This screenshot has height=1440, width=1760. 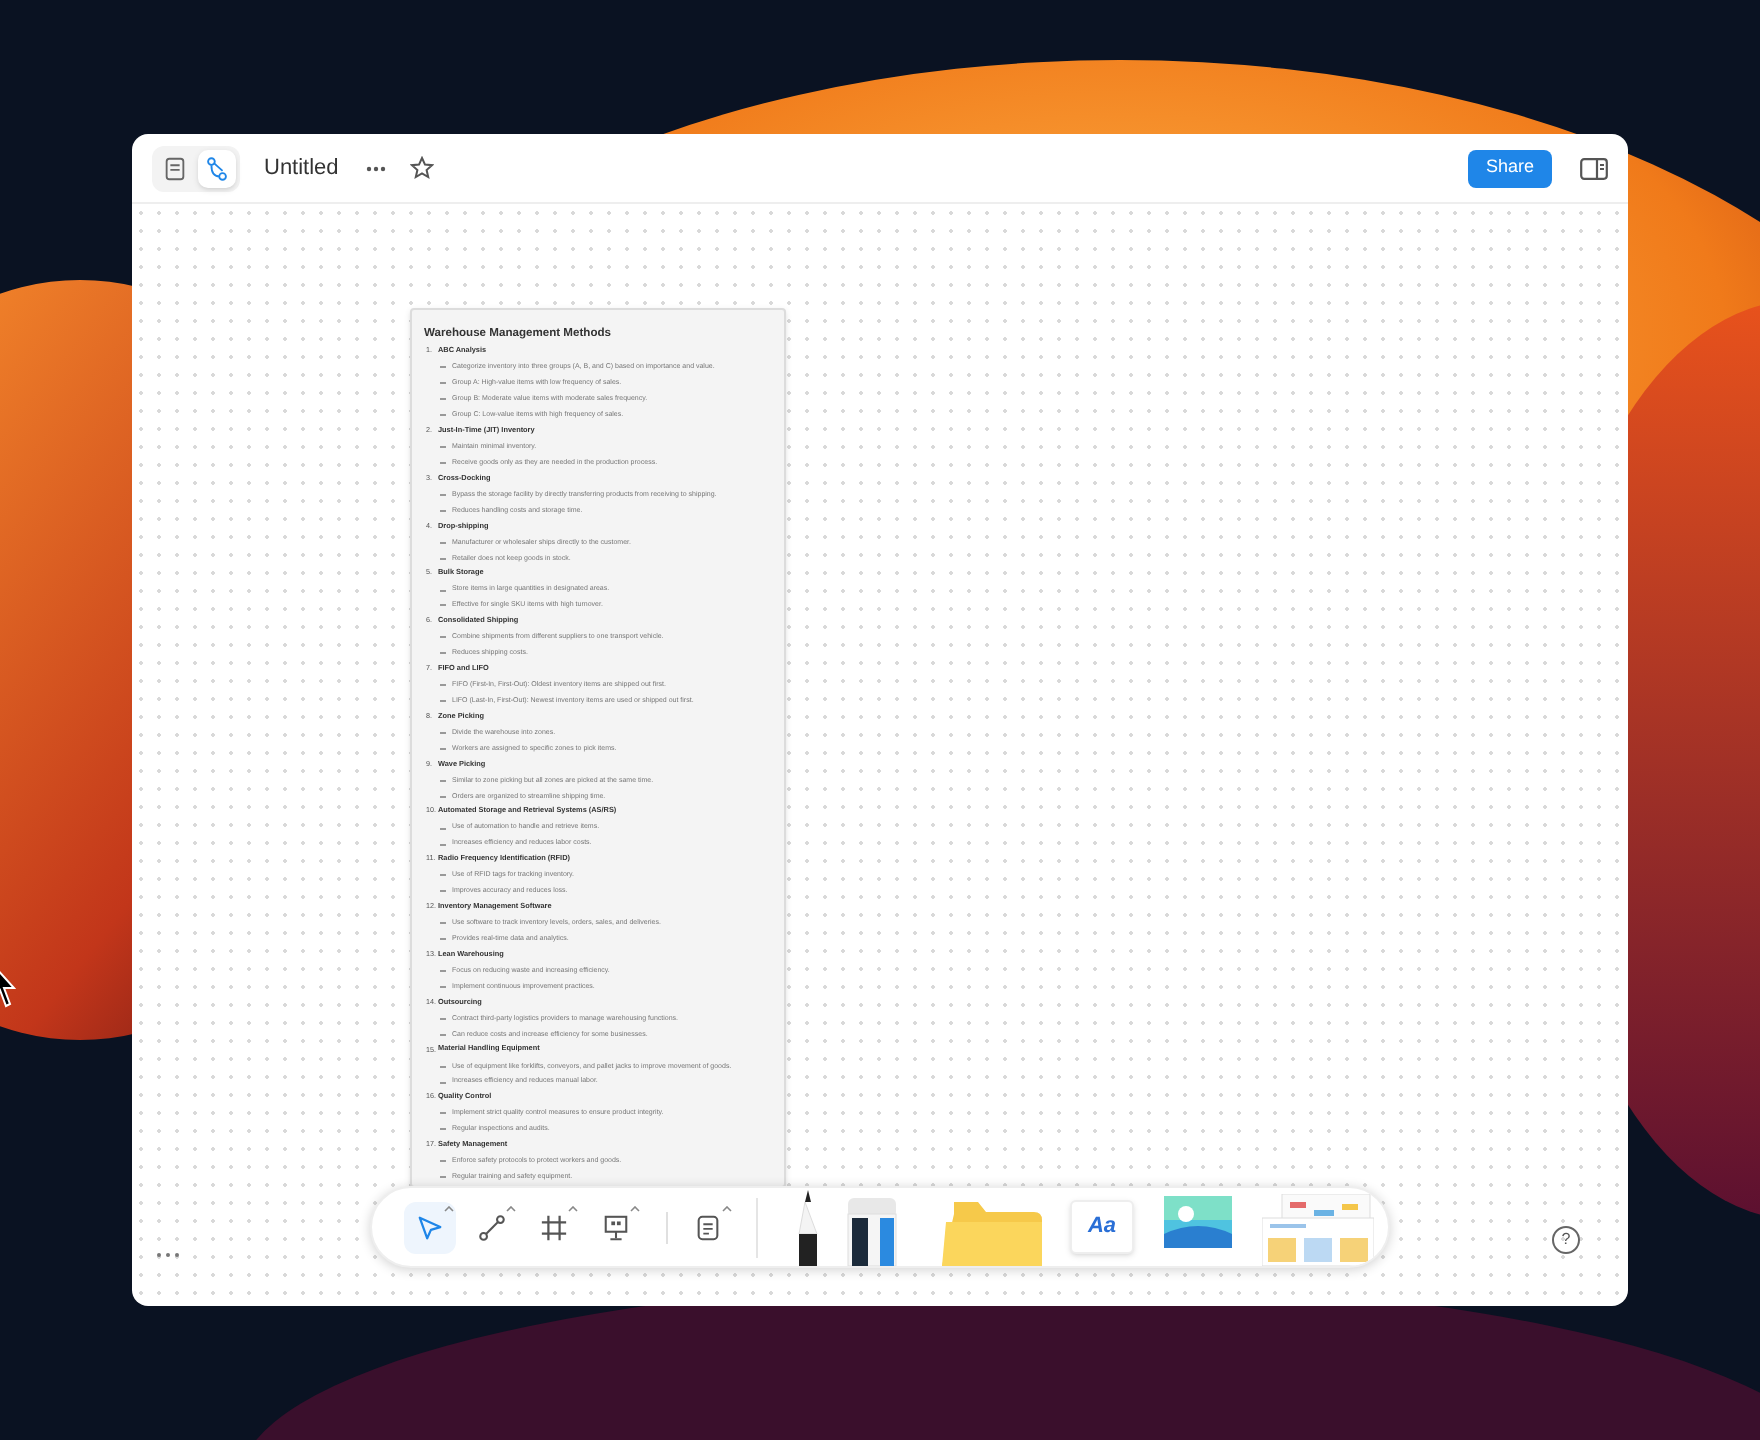 What do you see at coordinates (492, 1227) in the screenshot?
I see `connector-icon` at bounding box center [492, 1227].